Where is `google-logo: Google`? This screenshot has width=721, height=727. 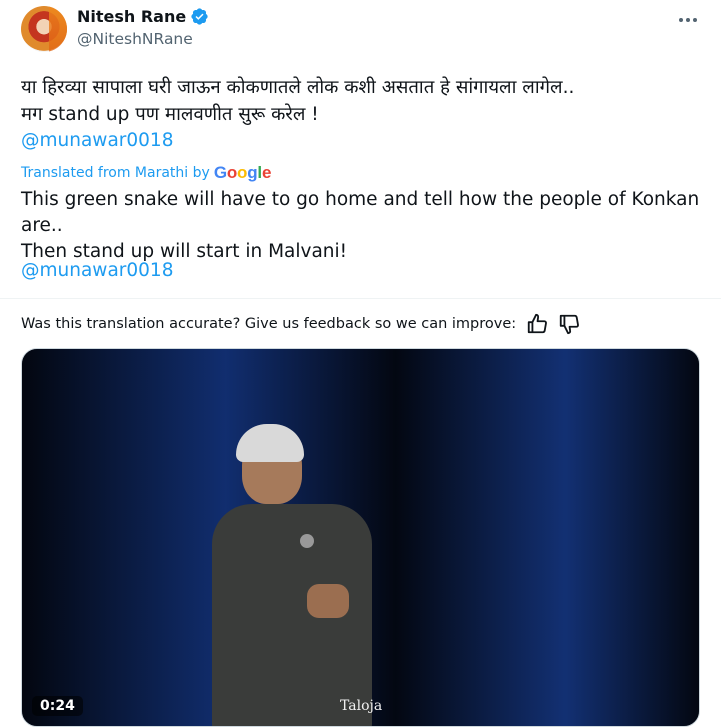
google-logo: Google is located at coordinates (242, 172).